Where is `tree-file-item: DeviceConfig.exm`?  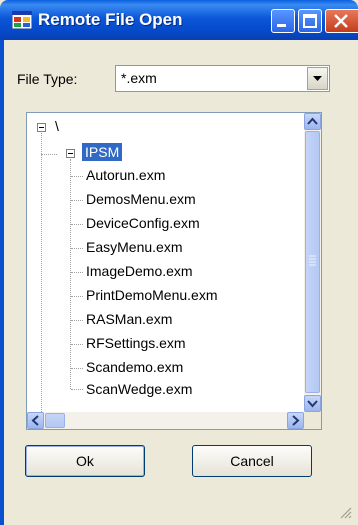
tree-file-item: DeviceConfig.exm is located at coordinates (143, 223).